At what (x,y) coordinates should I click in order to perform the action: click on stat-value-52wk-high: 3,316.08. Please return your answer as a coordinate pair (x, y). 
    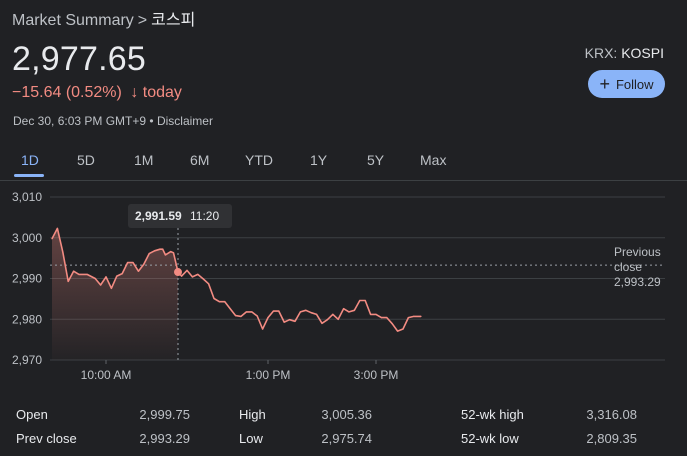
    Looking at the image, I should click on (611, 414).